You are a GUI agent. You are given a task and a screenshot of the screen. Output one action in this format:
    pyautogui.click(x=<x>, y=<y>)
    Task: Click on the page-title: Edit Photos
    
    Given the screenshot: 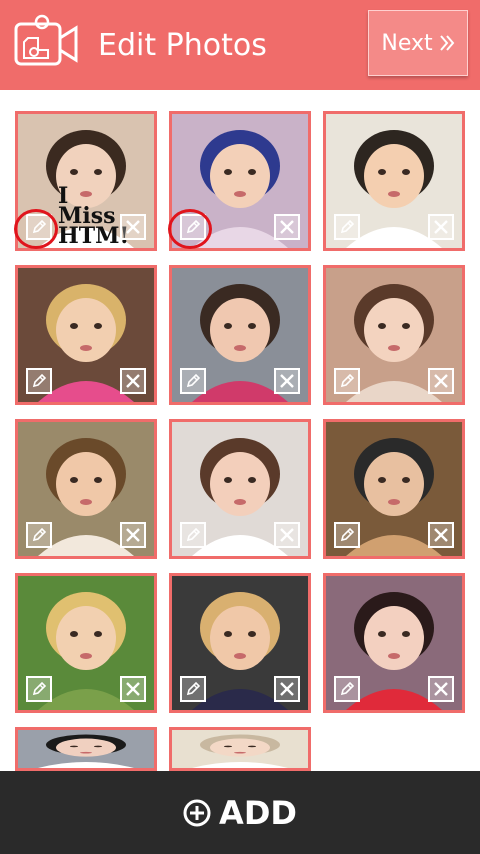 What is the action you would take?
    pyautogui.click(x=182, y=45)
    